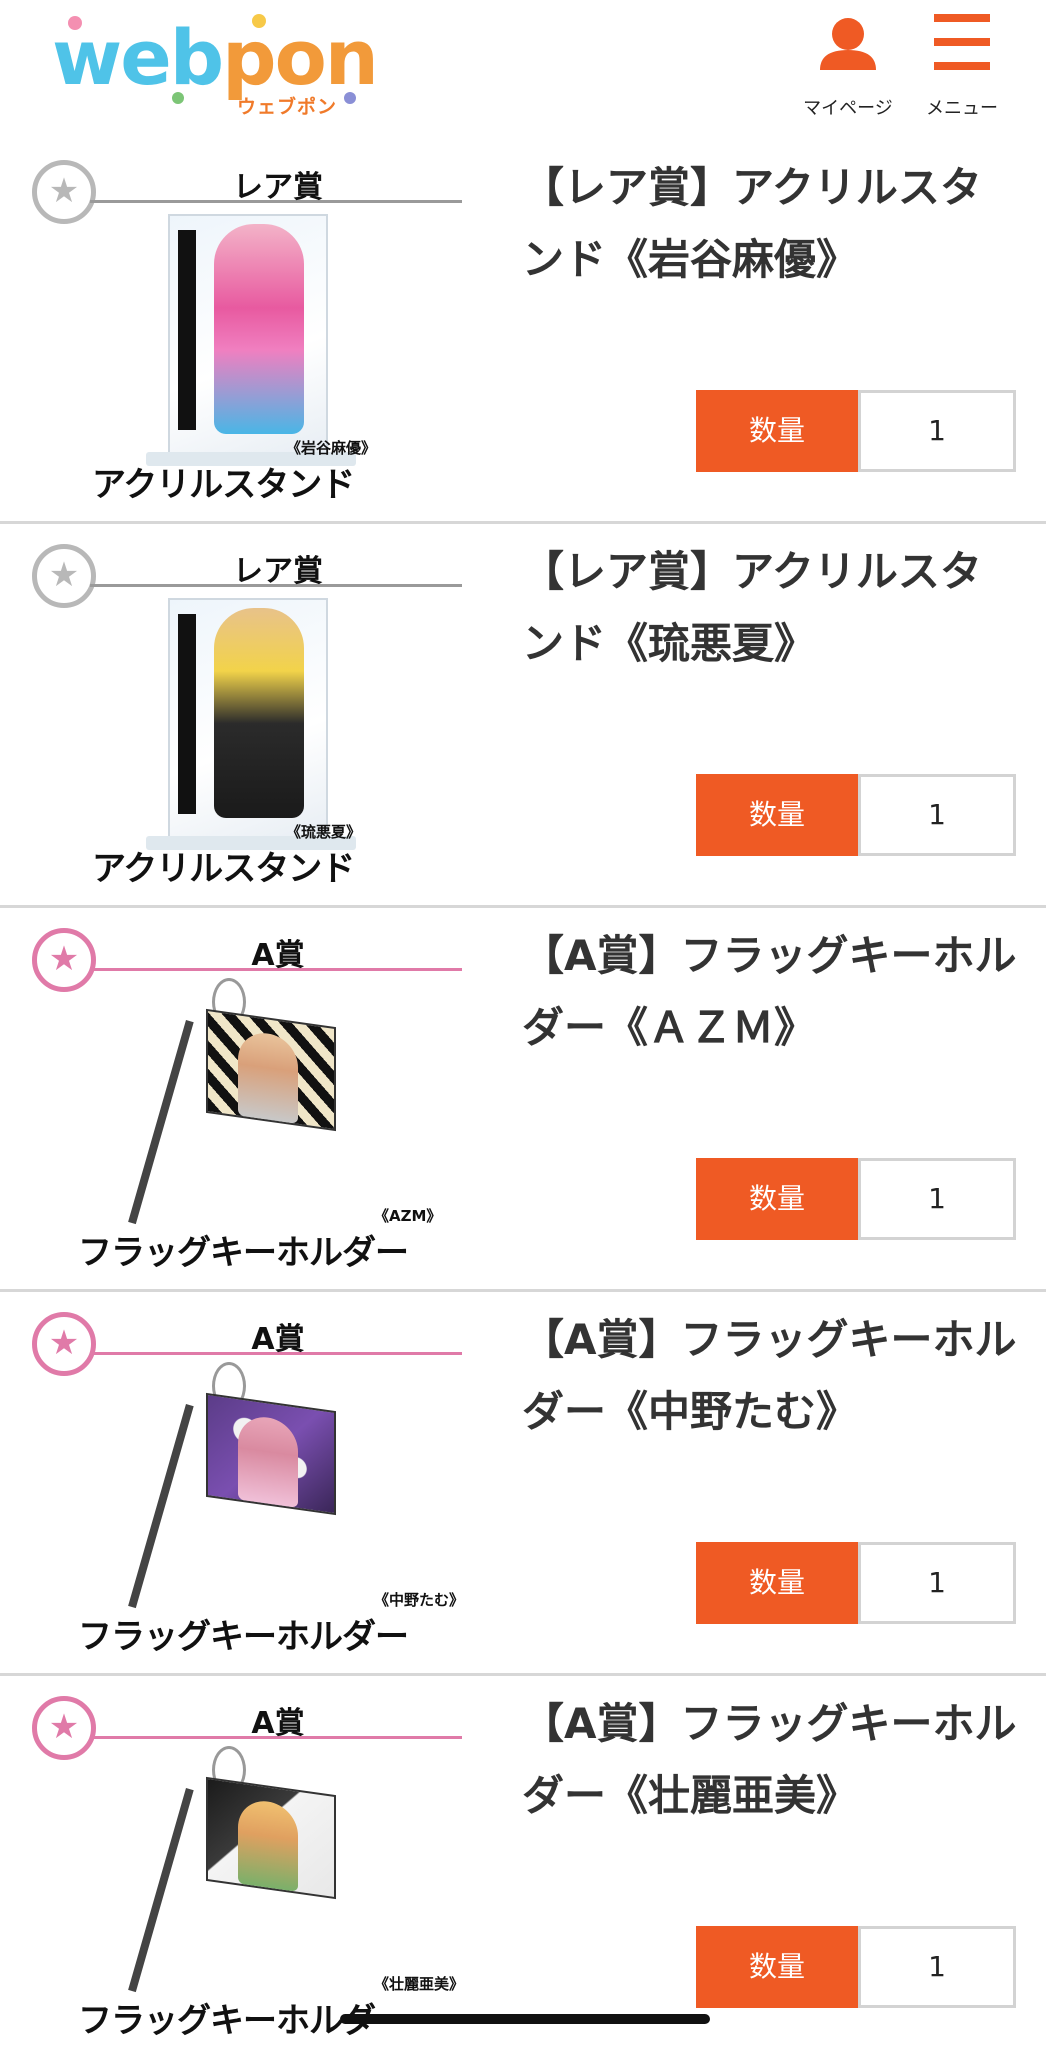 The height and width of the screenshot is (2048, 1046). Describe the element at coordinates (331, 448) in the screenshot. I see `item-name-small: 《岩谷麻優》` at that location.